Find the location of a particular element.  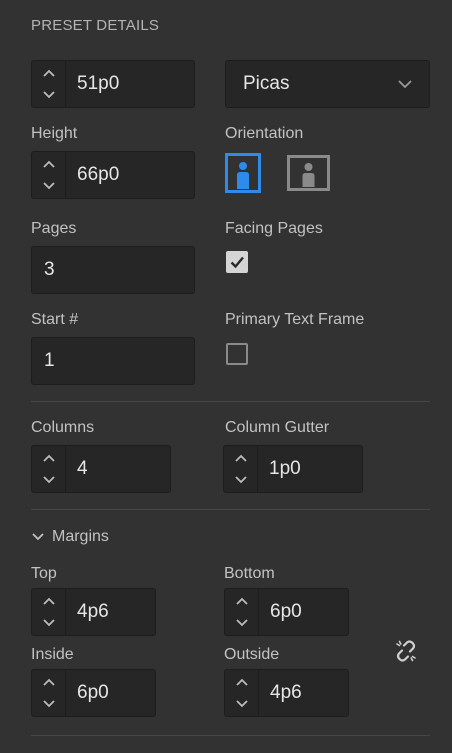

margins-toggle: Margins is located at coordinates (70, 537).